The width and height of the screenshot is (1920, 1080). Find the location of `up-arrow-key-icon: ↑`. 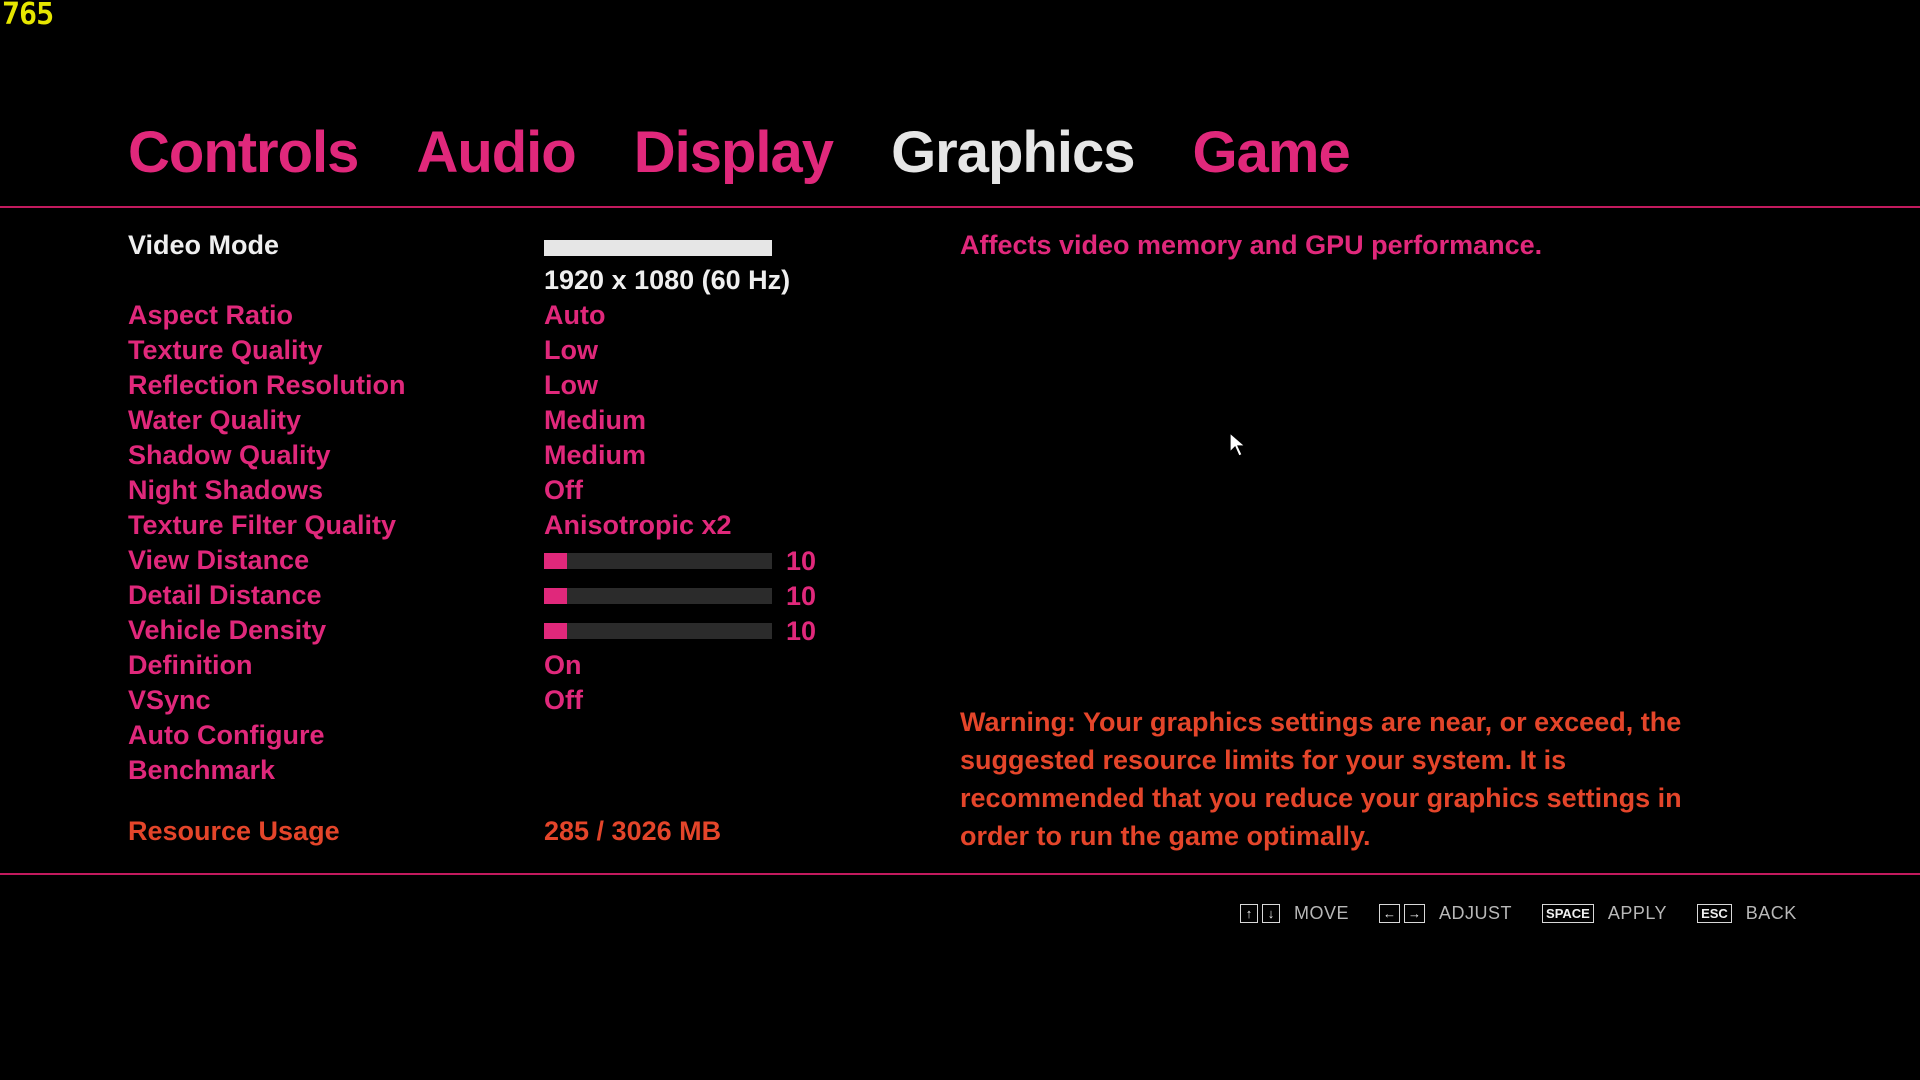

up-arrow-key-icon: ↑ is located at coordinates (1249, 913).